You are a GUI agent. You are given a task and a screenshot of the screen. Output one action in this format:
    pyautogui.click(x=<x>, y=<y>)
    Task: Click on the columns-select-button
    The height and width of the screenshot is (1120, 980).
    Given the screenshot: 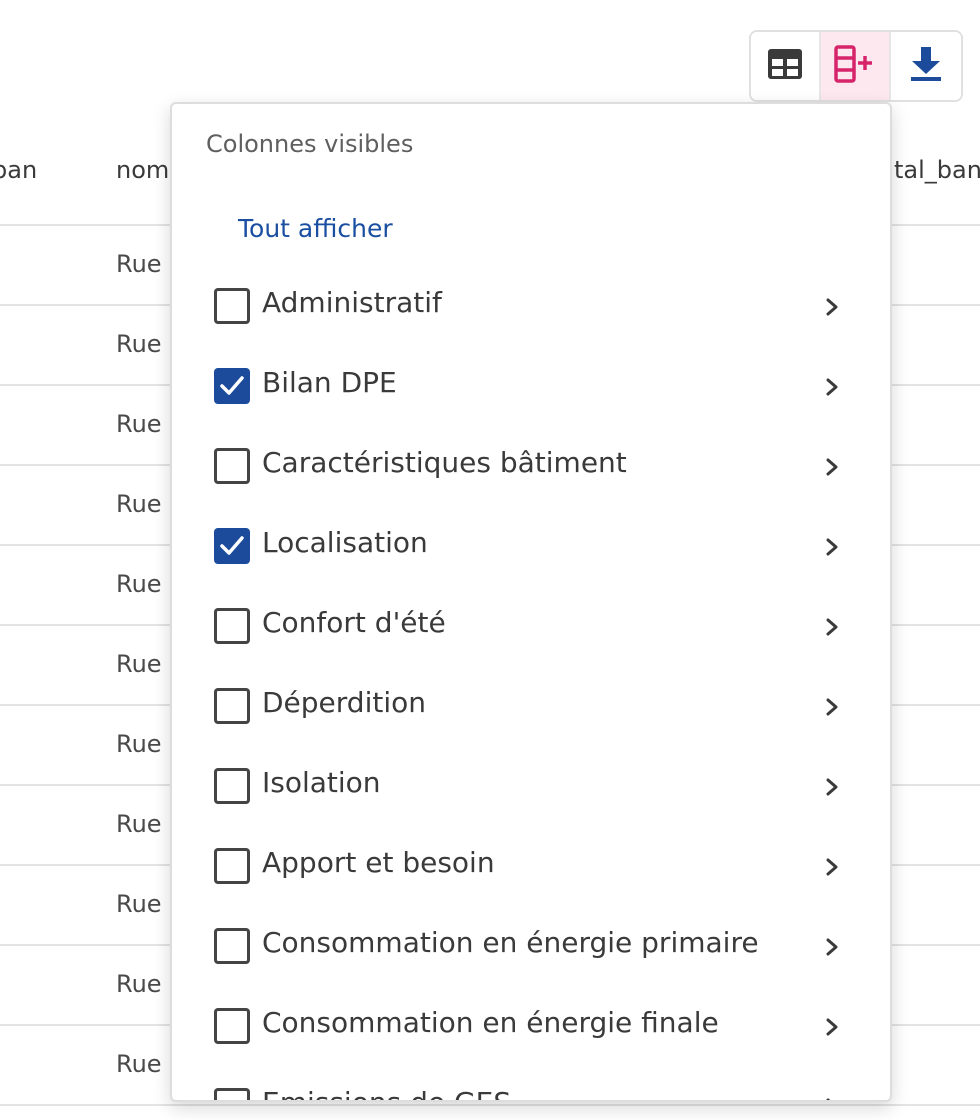 What is the action you would take?
    pyautogui.click(x=856, y=66)
    